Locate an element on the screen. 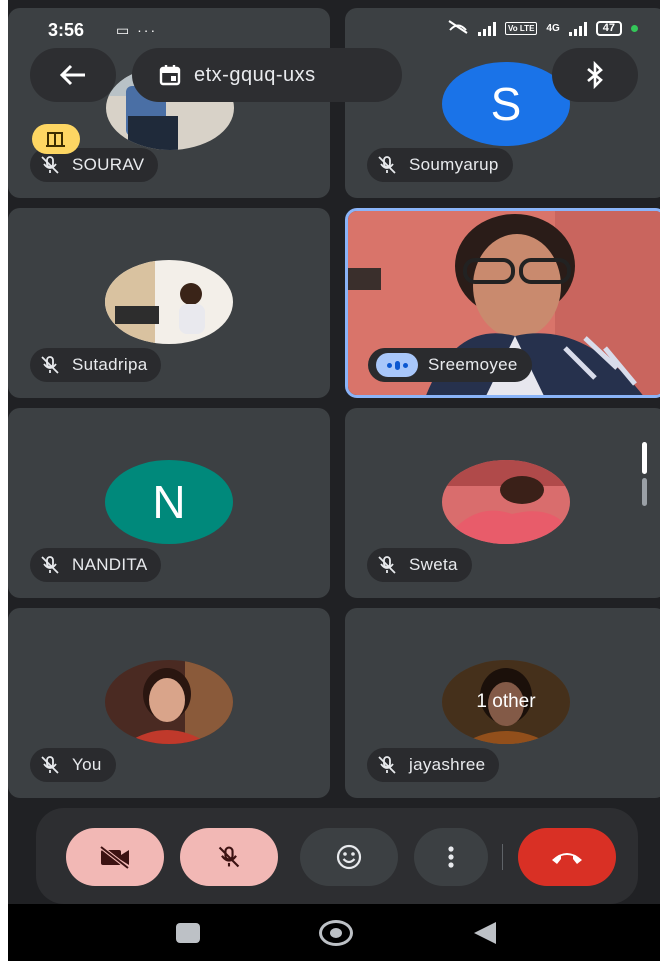 The width and height of the screenshot is (660, 961). participant-name-tag: Sutadripa is located at coordinates (96, 365).